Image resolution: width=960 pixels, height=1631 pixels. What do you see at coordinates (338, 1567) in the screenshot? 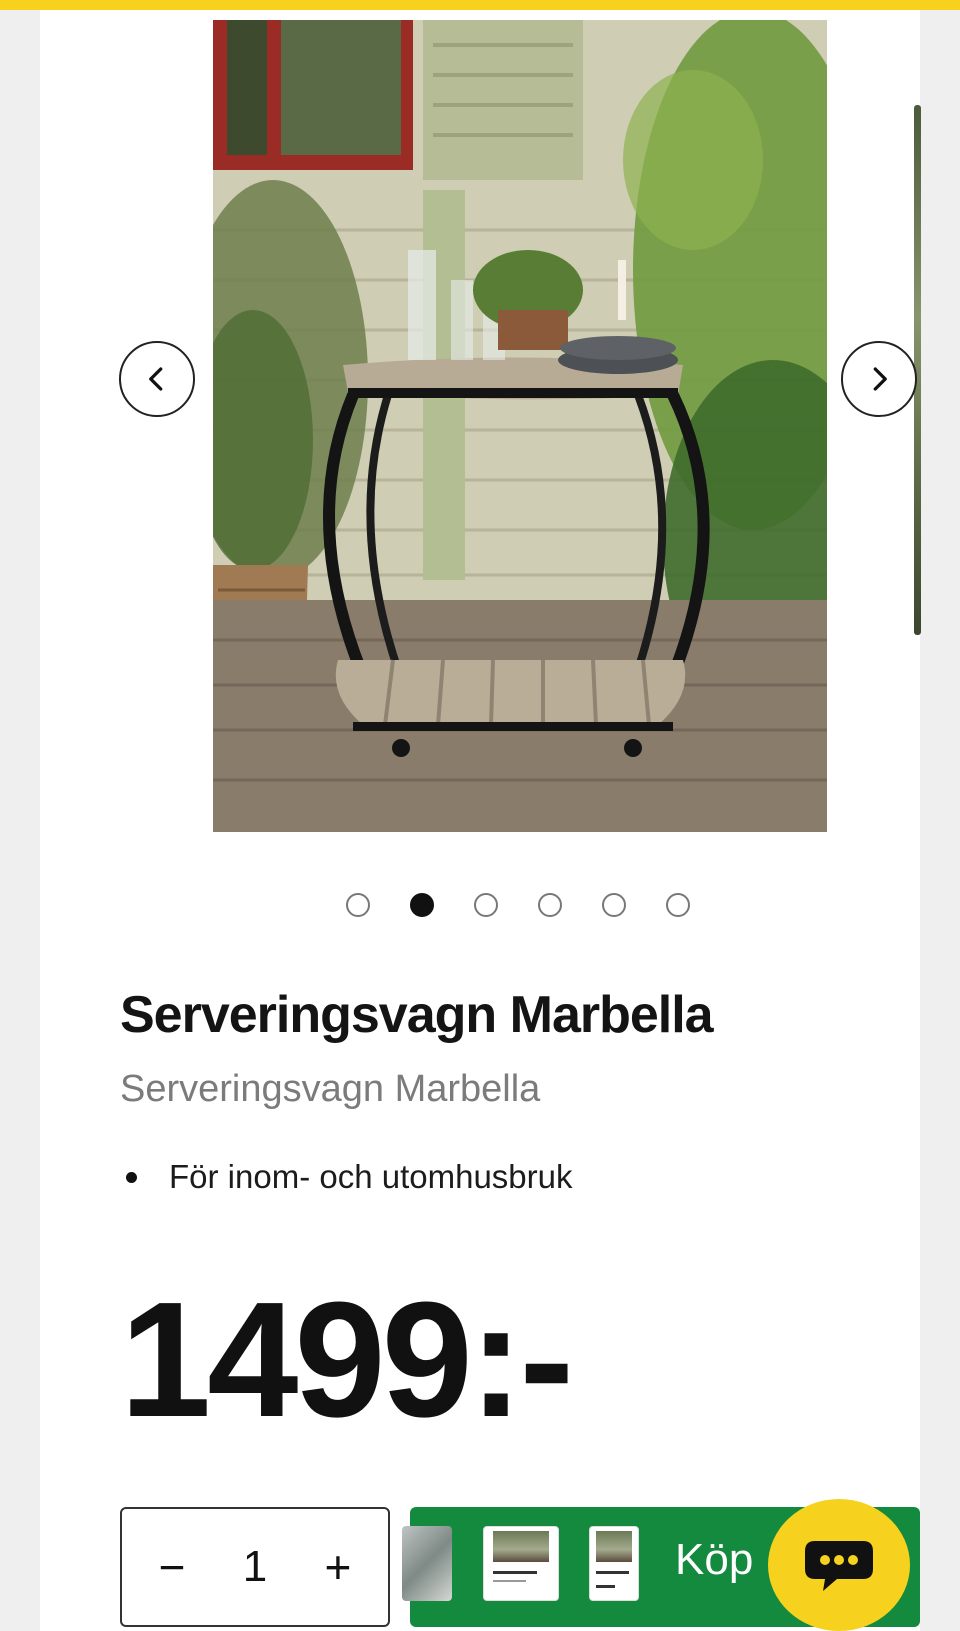
I see `increment-button: +` at bounding box center [338, 1567].